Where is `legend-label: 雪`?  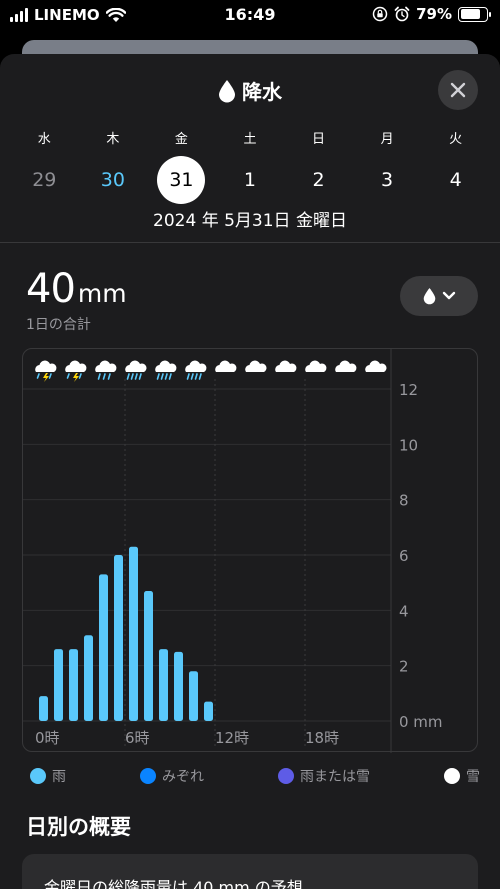
legend-label: 雪 is located at coordinates (473, 777).